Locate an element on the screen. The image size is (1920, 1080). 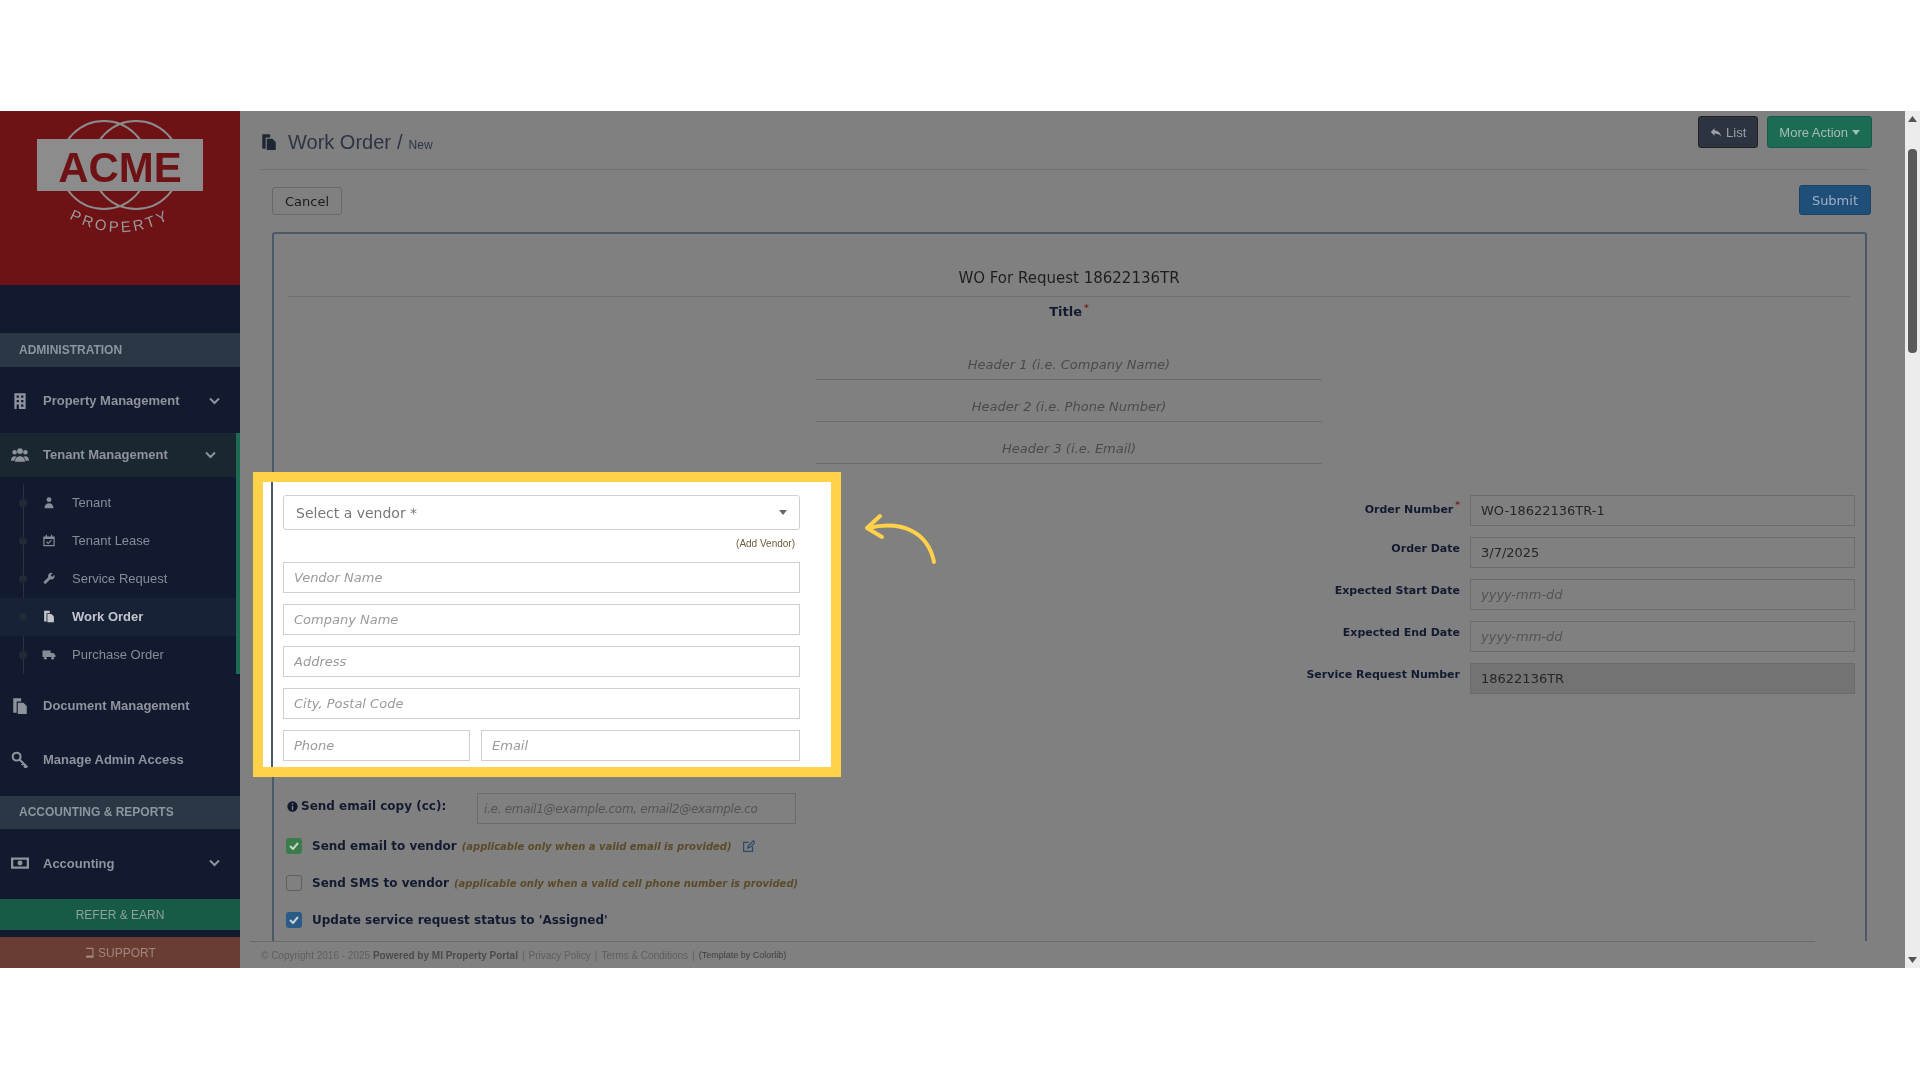
section-heading: ADMINISTRATION is located at coordinates (120, 350).